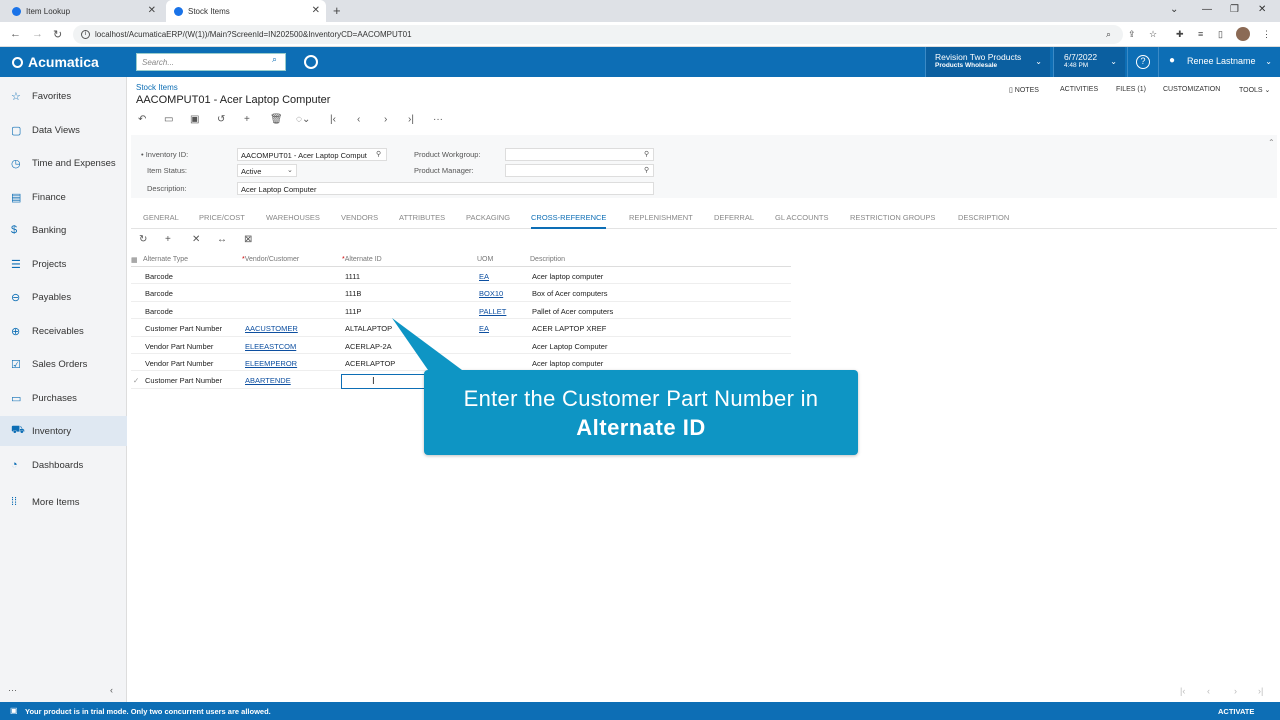  Describe the element at coordinates (312, 154) in the screenshot. I see `inventory-id-field: AACOMPUT01 - Acer Laptop Comput` at that location.